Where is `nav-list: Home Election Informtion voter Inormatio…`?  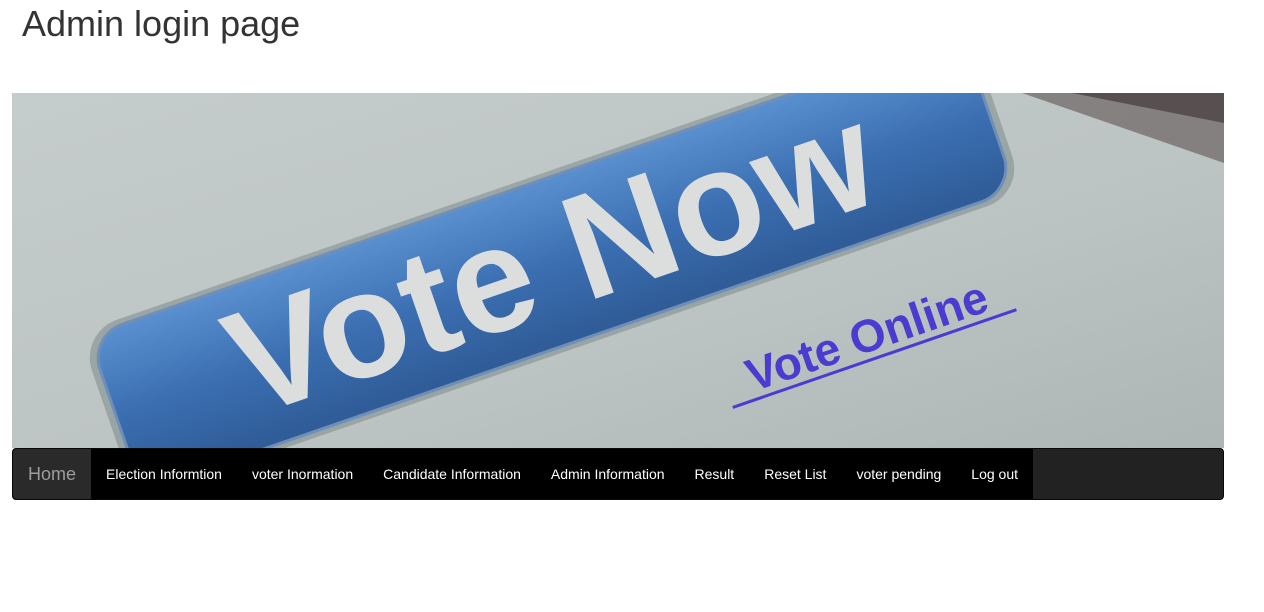 nav-list: Home Election Informtion voter Inormatio… is located at coordinates (523, 474).